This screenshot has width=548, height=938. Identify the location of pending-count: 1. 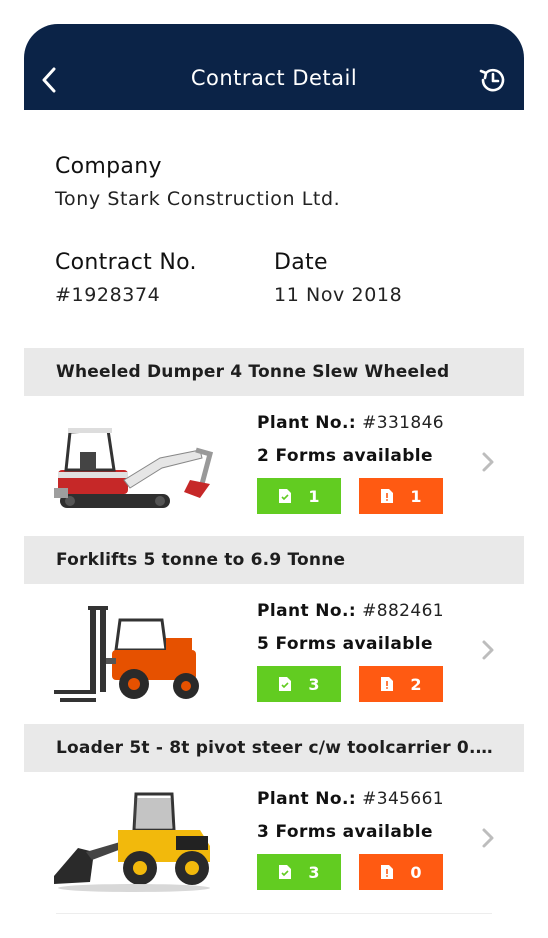
(416, 496).